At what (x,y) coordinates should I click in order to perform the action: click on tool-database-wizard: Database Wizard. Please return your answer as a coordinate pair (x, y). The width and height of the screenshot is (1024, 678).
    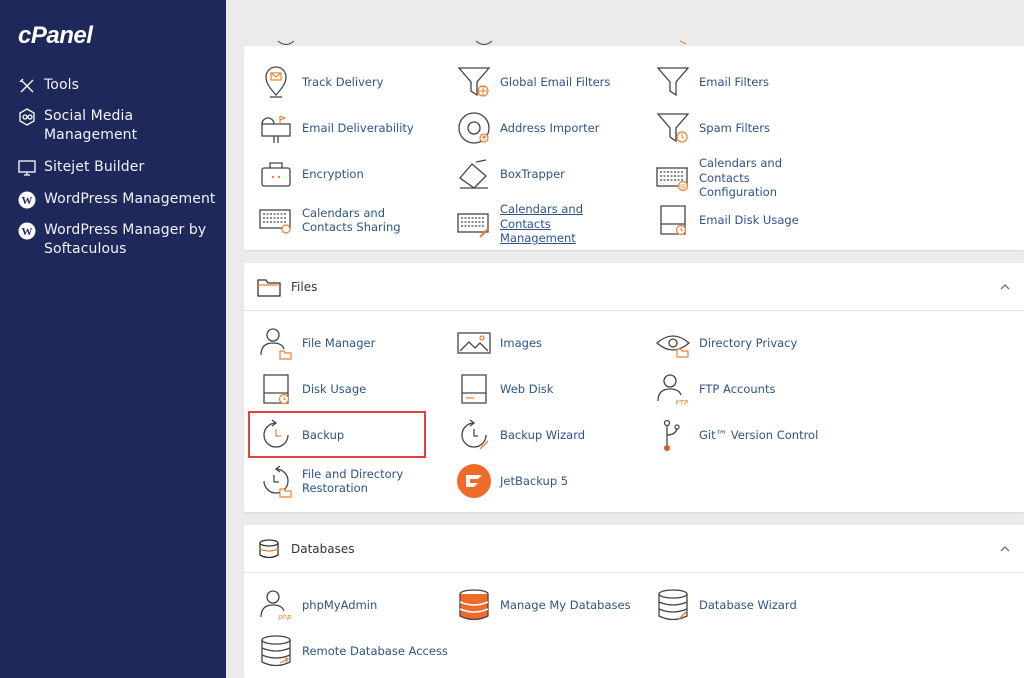
    Looking at the image, I should click on (726, 605).